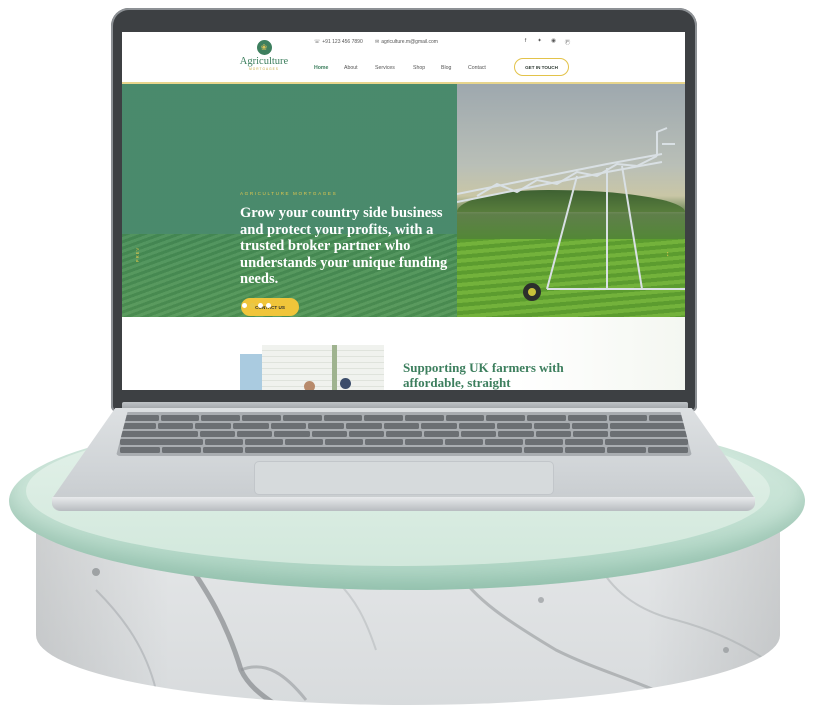 The height and width of the screenshot is (716, 837). Describe the element at coordinates (446, 68) in the screenshot. I see `nav-item-blog: Blog` at that location.